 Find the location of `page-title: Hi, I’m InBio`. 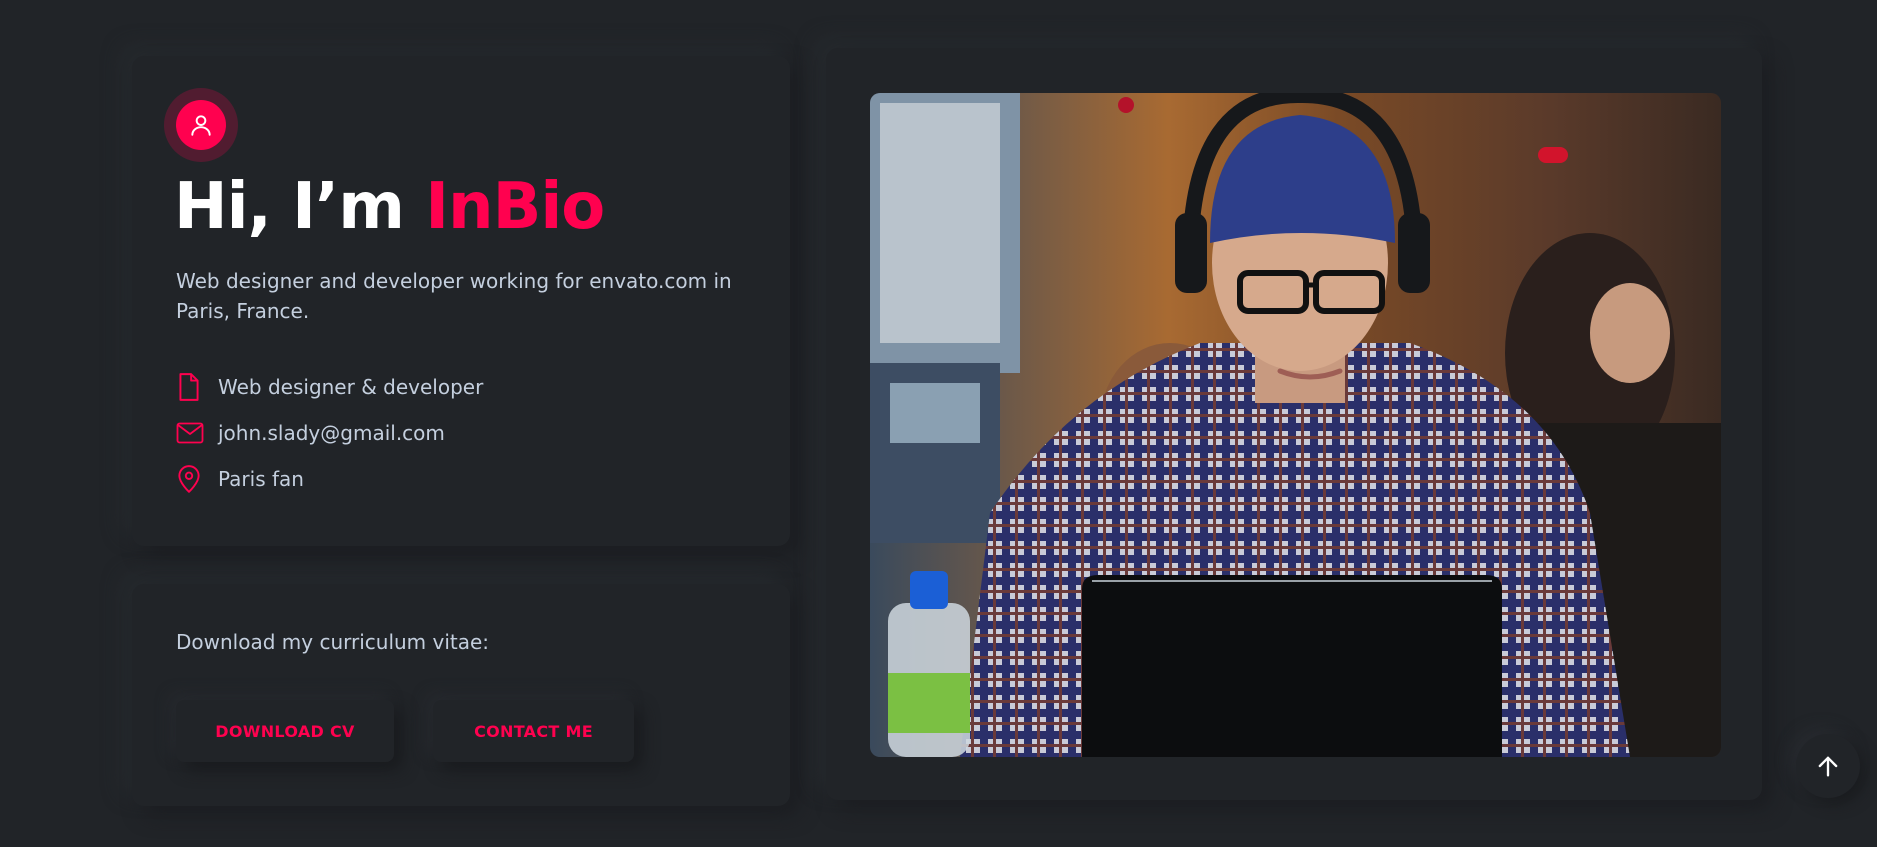

page-title: Hi, I’m InBio is located at coordinates (389, 207).